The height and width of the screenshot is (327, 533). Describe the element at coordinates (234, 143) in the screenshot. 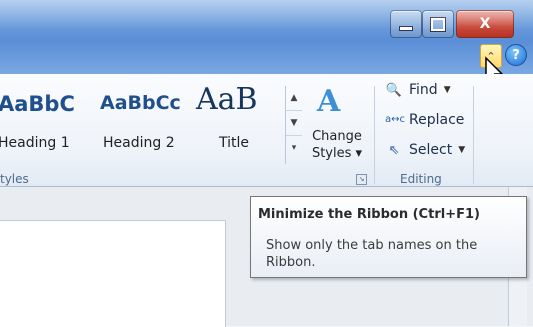

I see `style-name-title: Title` at that location.